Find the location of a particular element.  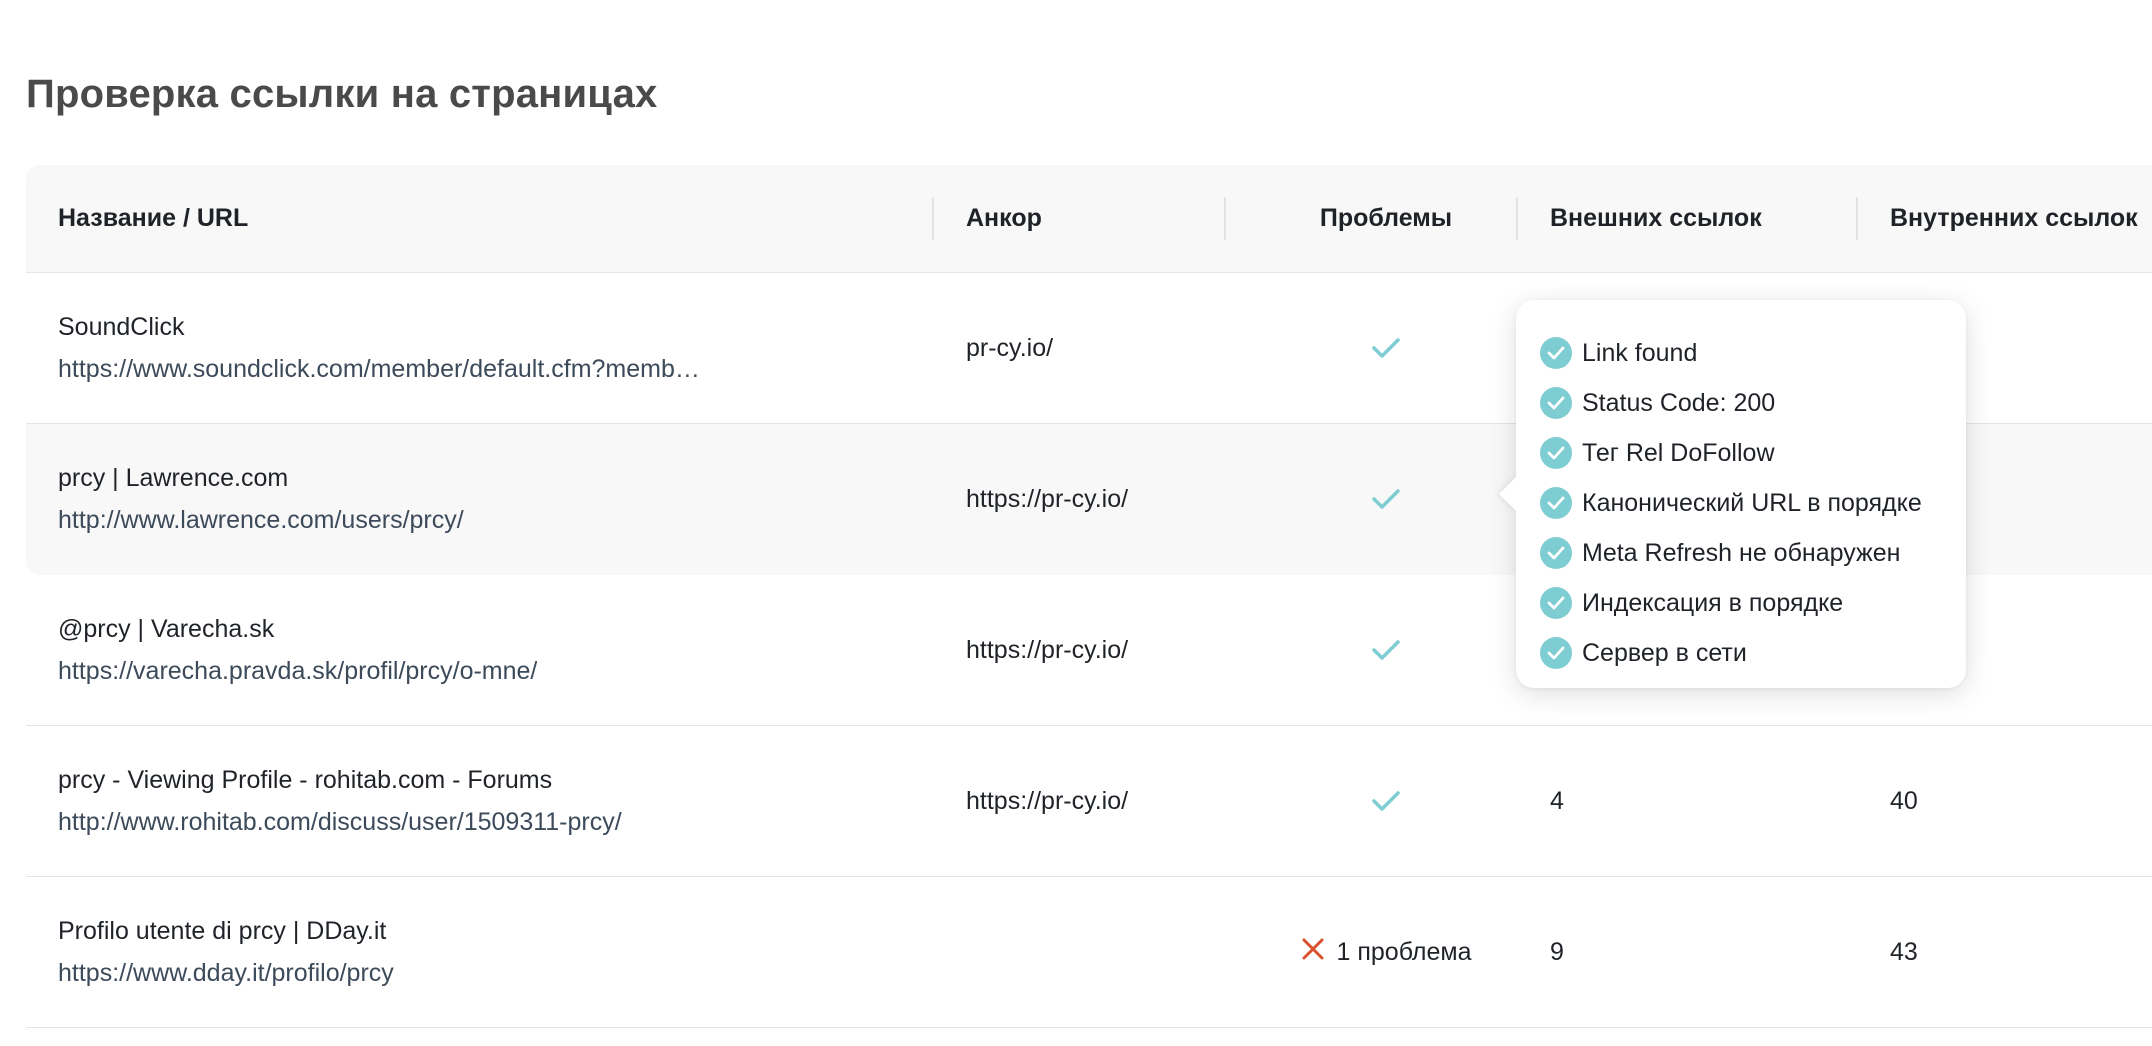

page-name: prcy | Lawrence.com is located at coordinates (173, 478).